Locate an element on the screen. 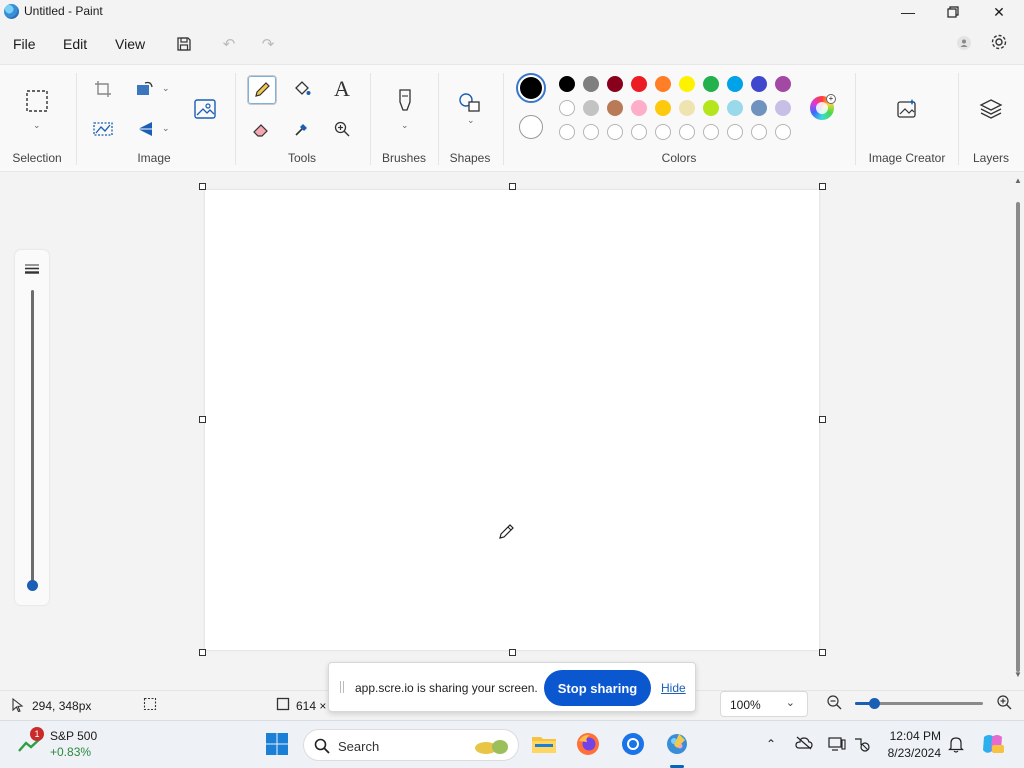 This screenshot has width=1024, height=768. vertical-scrollbar: ▲ ▼ is located at coordinates (1018, 428).